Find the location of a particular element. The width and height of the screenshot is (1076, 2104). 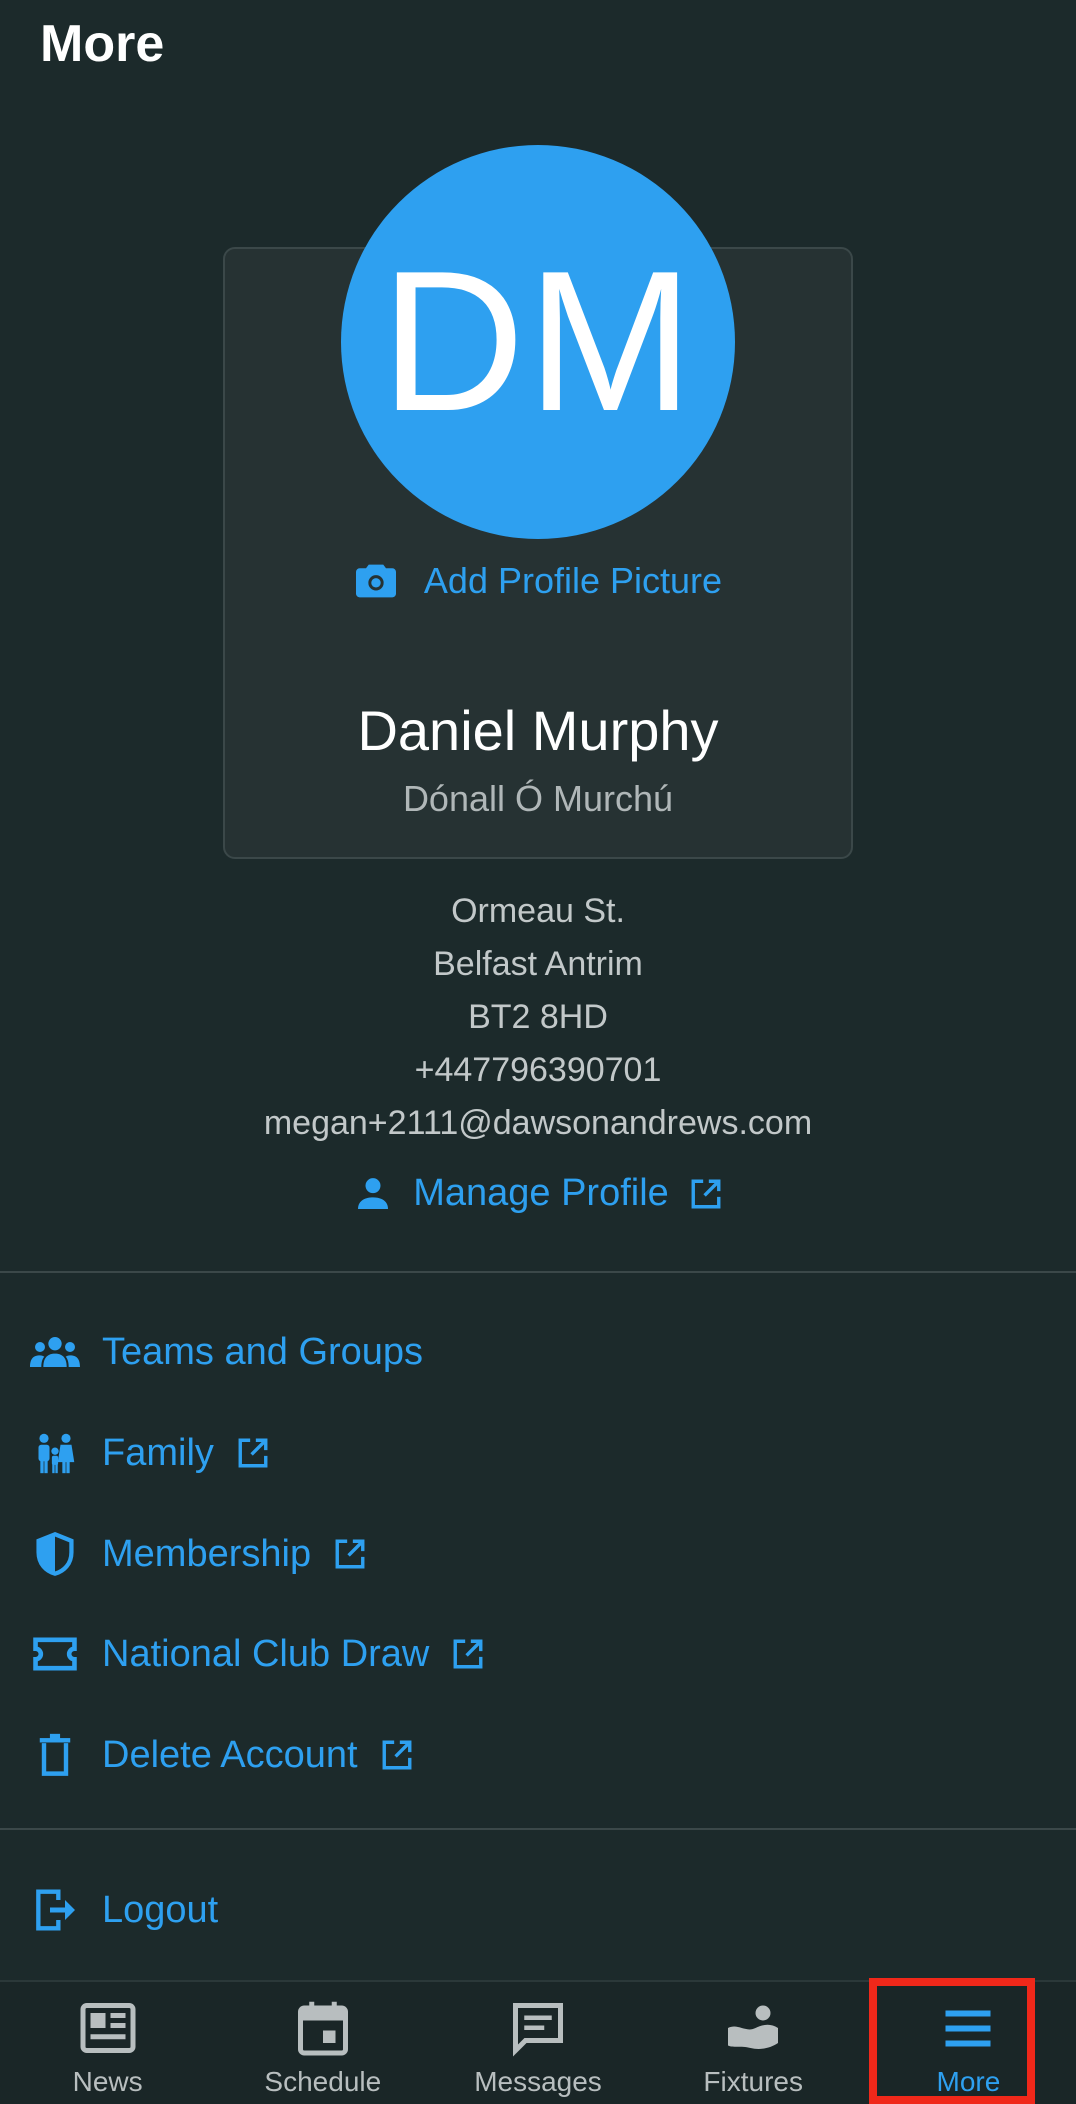

menu-teams-and-groups: Teams and Groups is located at coordinates (226, 1352).